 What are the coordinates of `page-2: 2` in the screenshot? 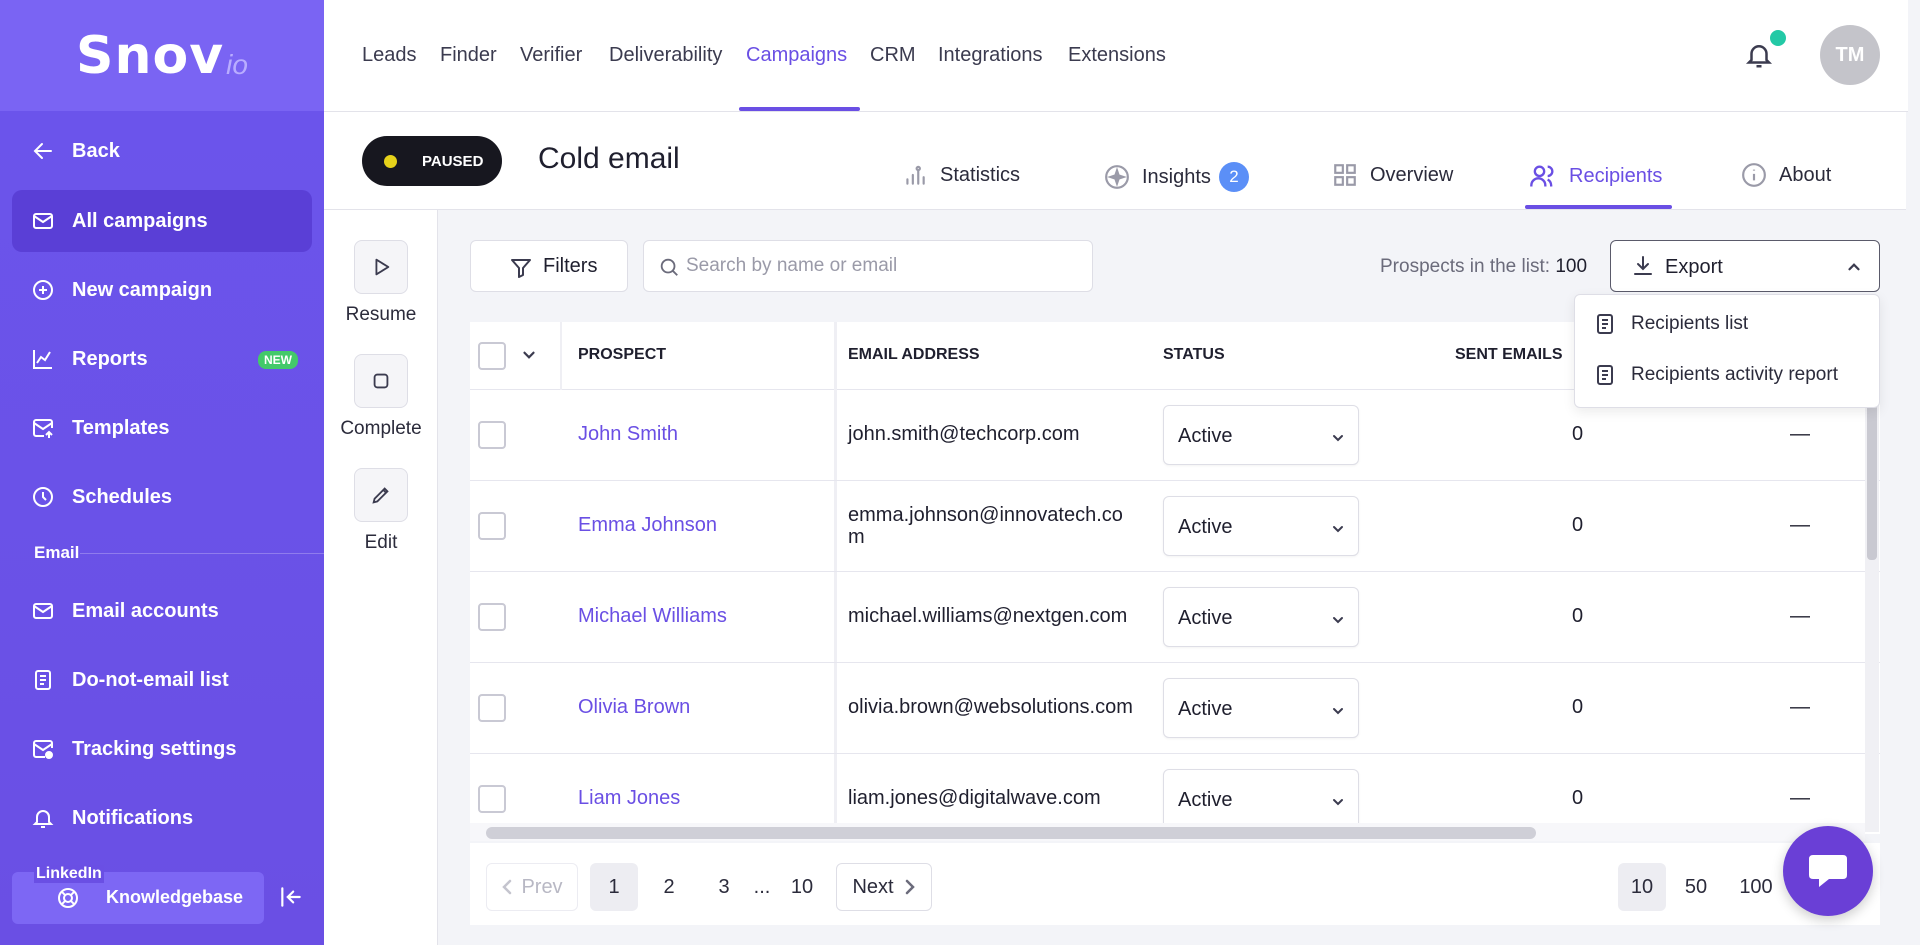 It's located at (669, 887).